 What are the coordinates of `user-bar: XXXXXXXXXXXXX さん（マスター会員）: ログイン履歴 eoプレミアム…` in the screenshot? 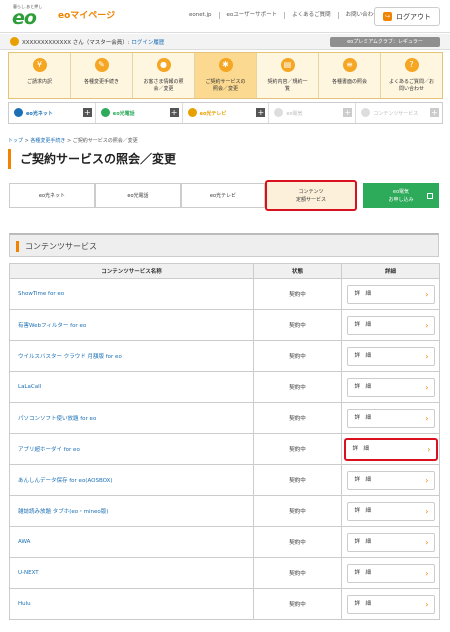 It's located at (225, 42).